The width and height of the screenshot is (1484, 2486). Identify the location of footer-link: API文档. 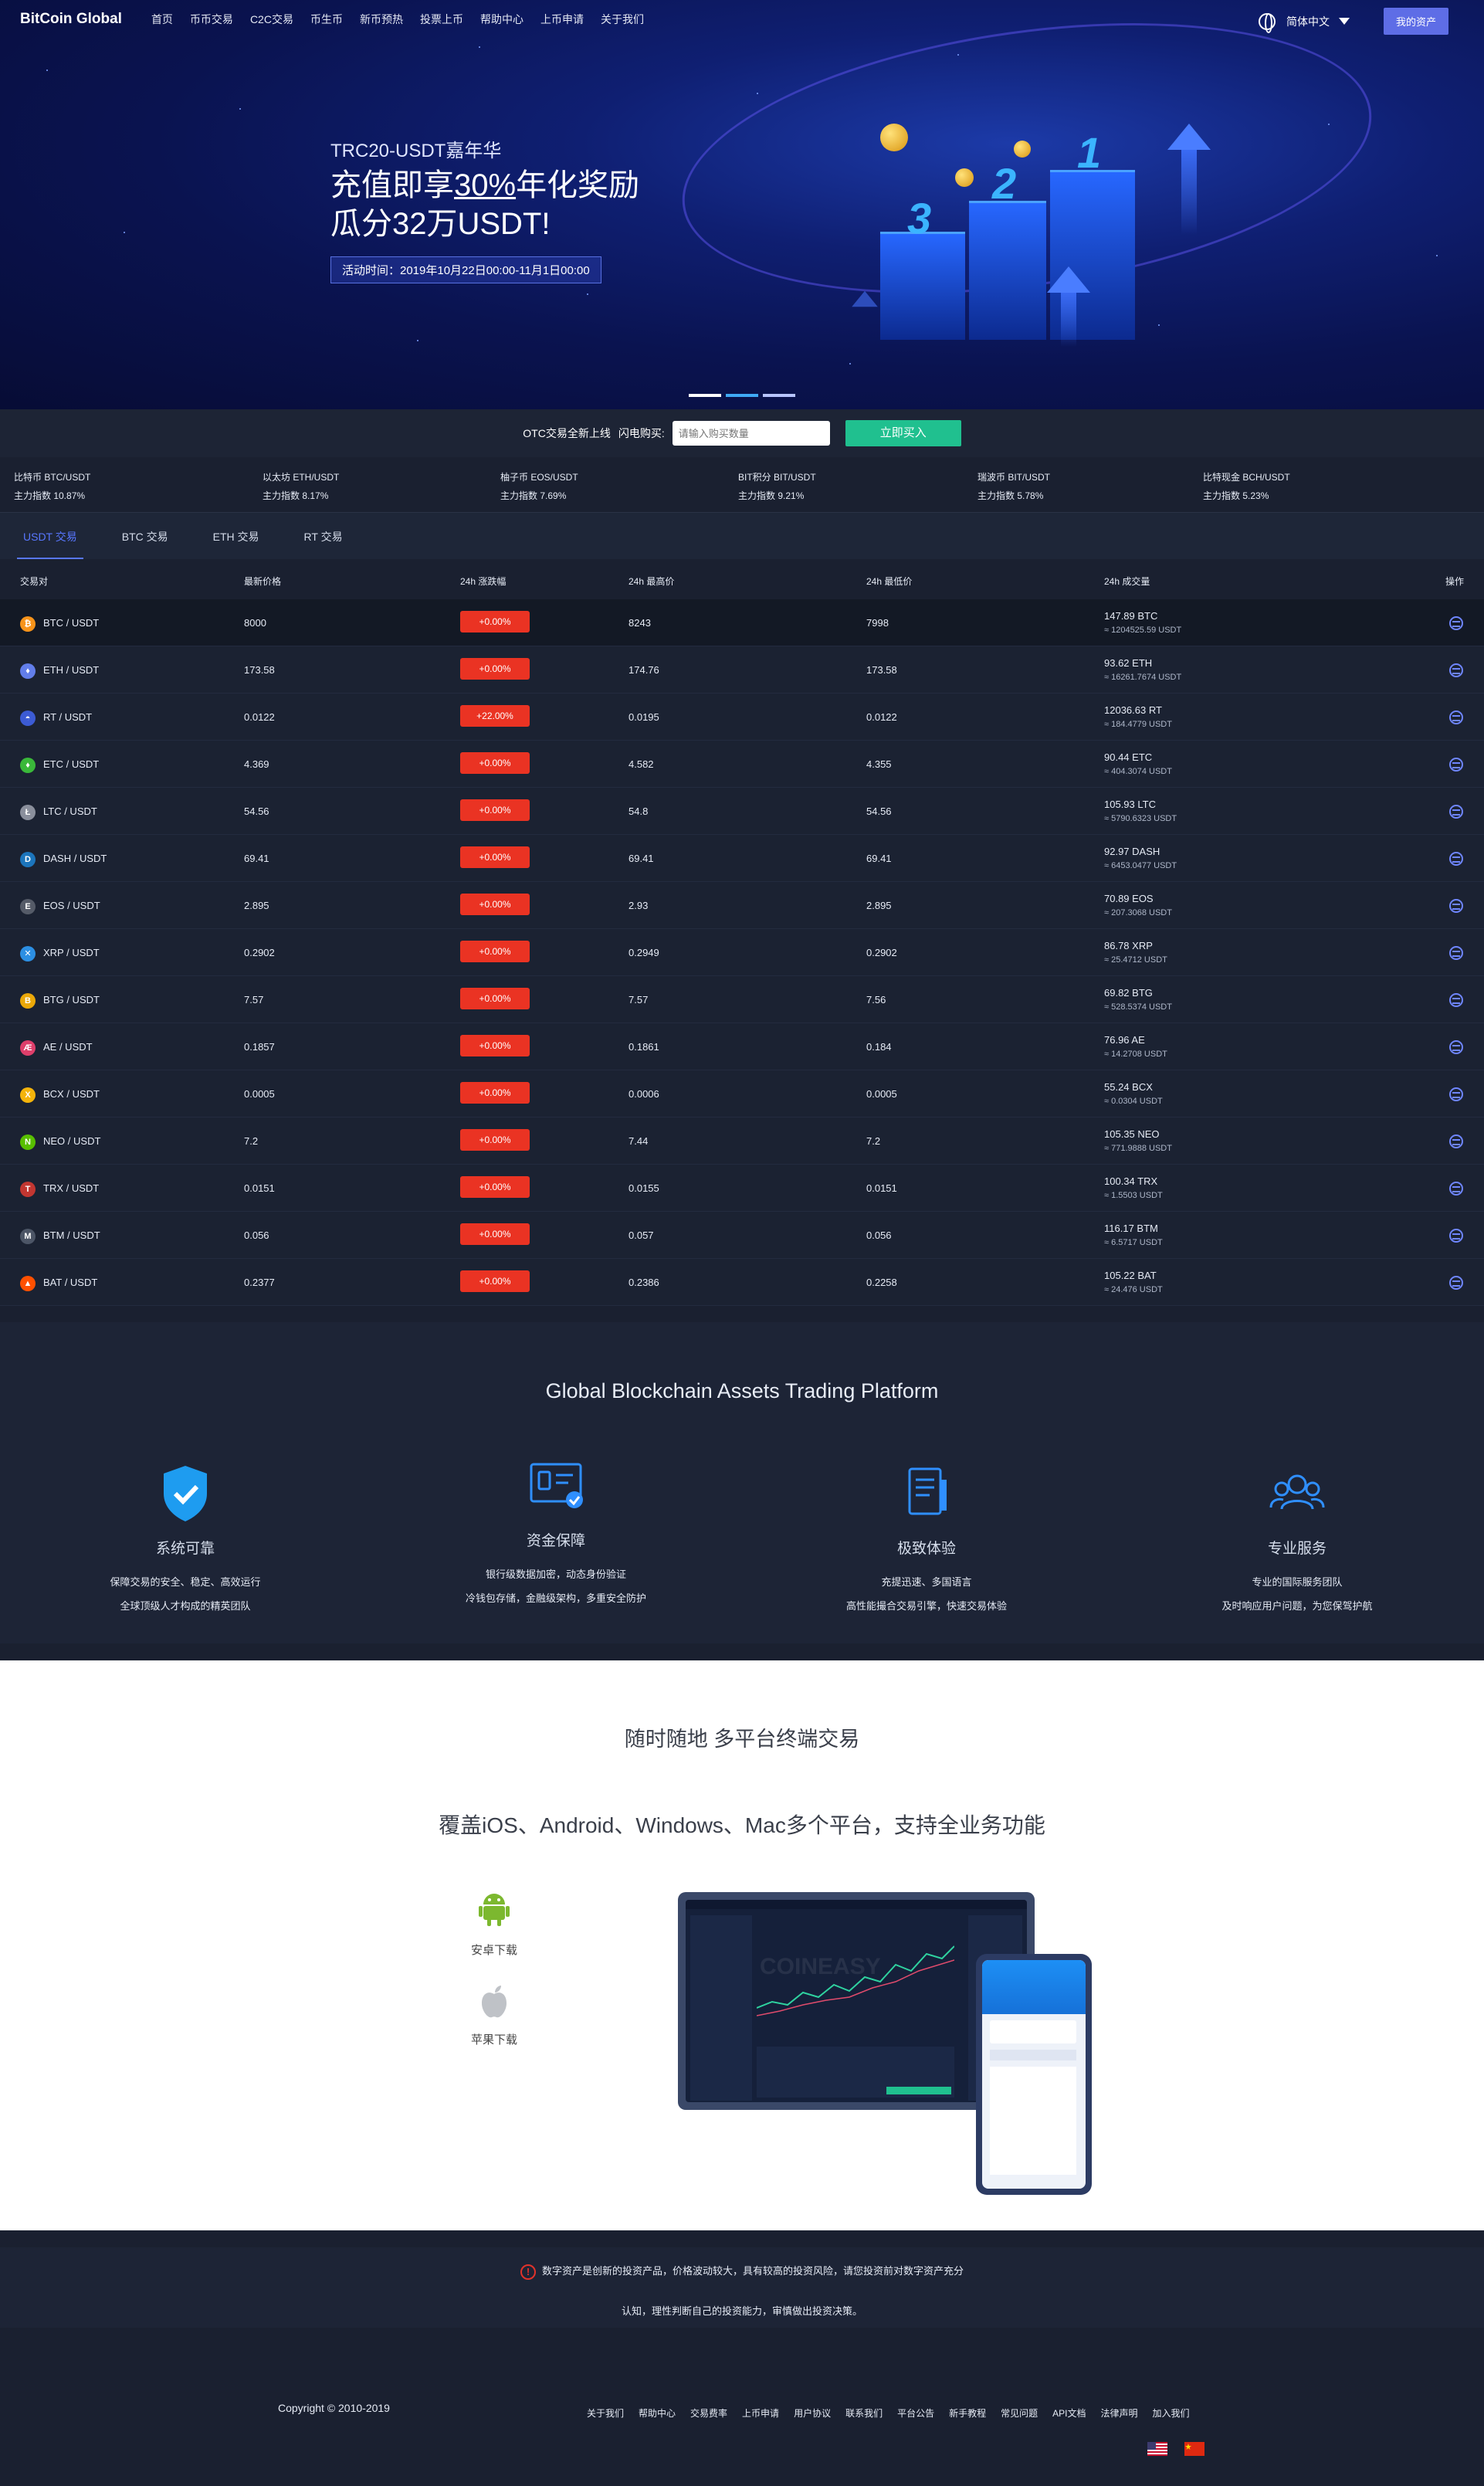
(1069, 2413).